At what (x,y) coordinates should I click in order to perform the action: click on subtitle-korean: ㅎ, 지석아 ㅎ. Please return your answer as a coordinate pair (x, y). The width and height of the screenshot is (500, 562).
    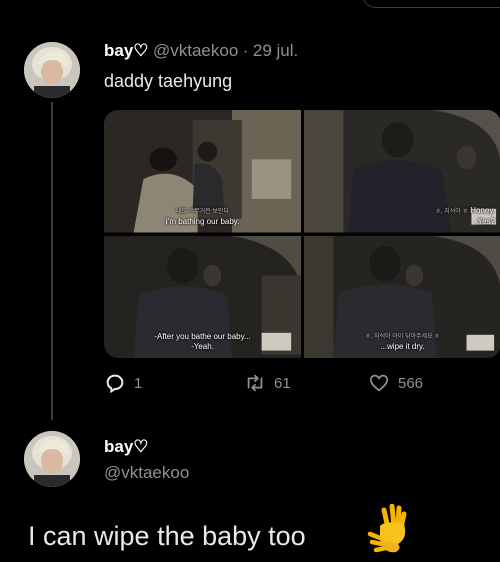
    Looking at the image, I should click on (451, 211).